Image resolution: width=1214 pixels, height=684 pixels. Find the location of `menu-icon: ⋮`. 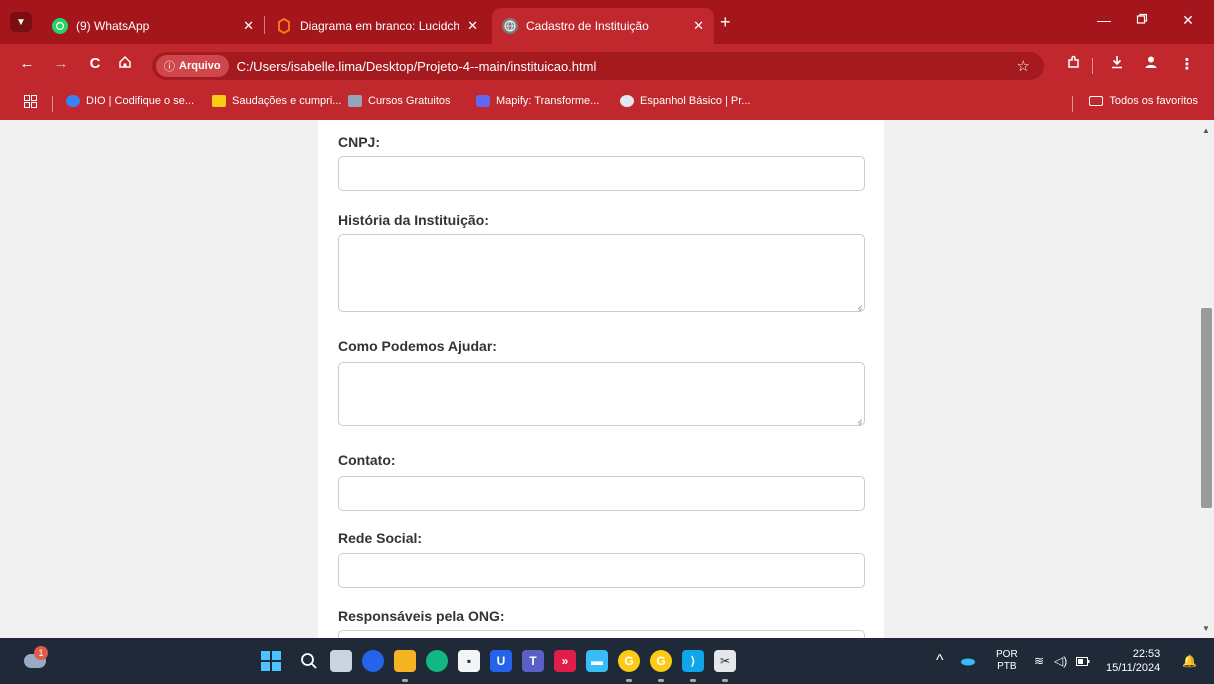

menu-icon: ⋮ is located at coordinates (1187, 64).